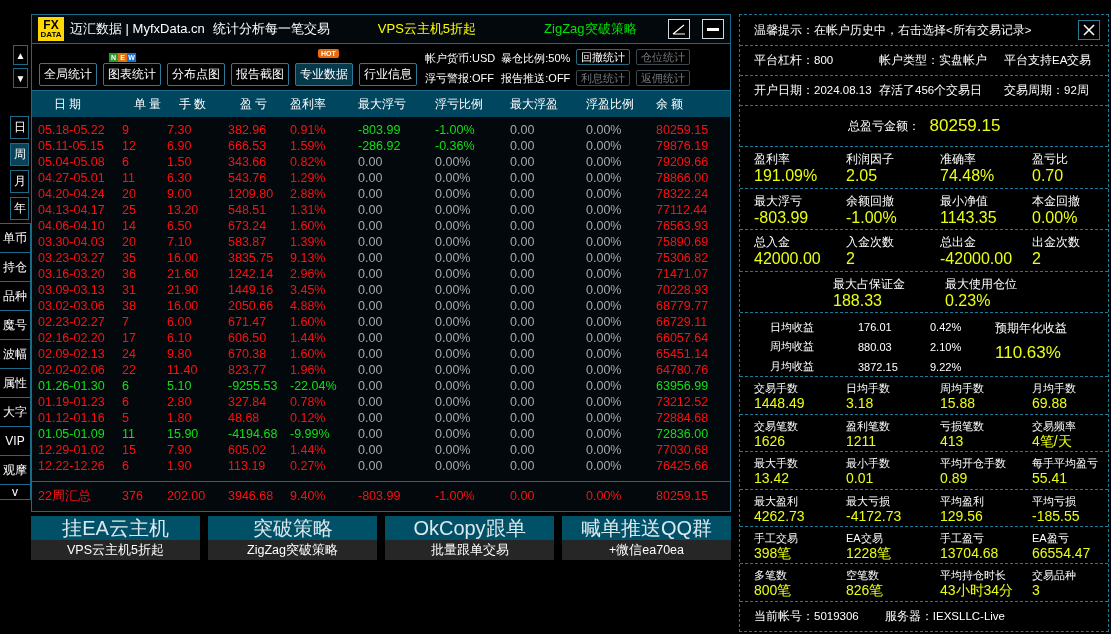 This screenshot has width=1111, height=634. Describe the element at coordinates (865, 538) in the screenshot. I see `stat-label: EA交易` at that location.